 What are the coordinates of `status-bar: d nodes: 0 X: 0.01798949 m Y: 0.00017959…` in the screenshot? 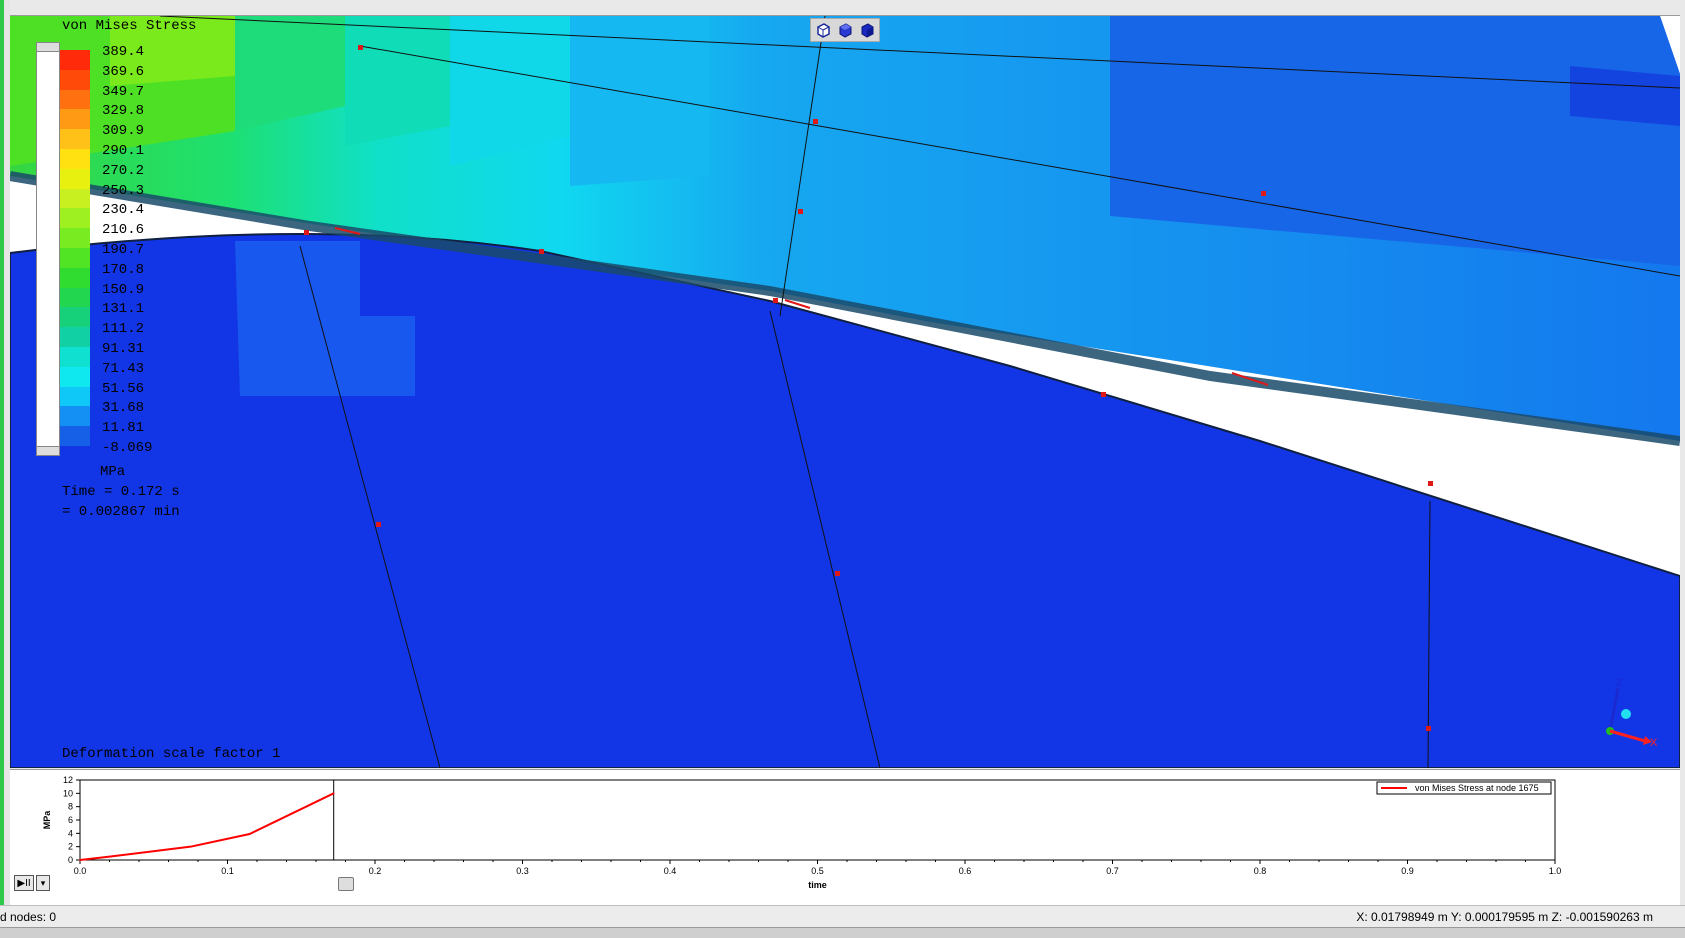 It's located at (842, 916).